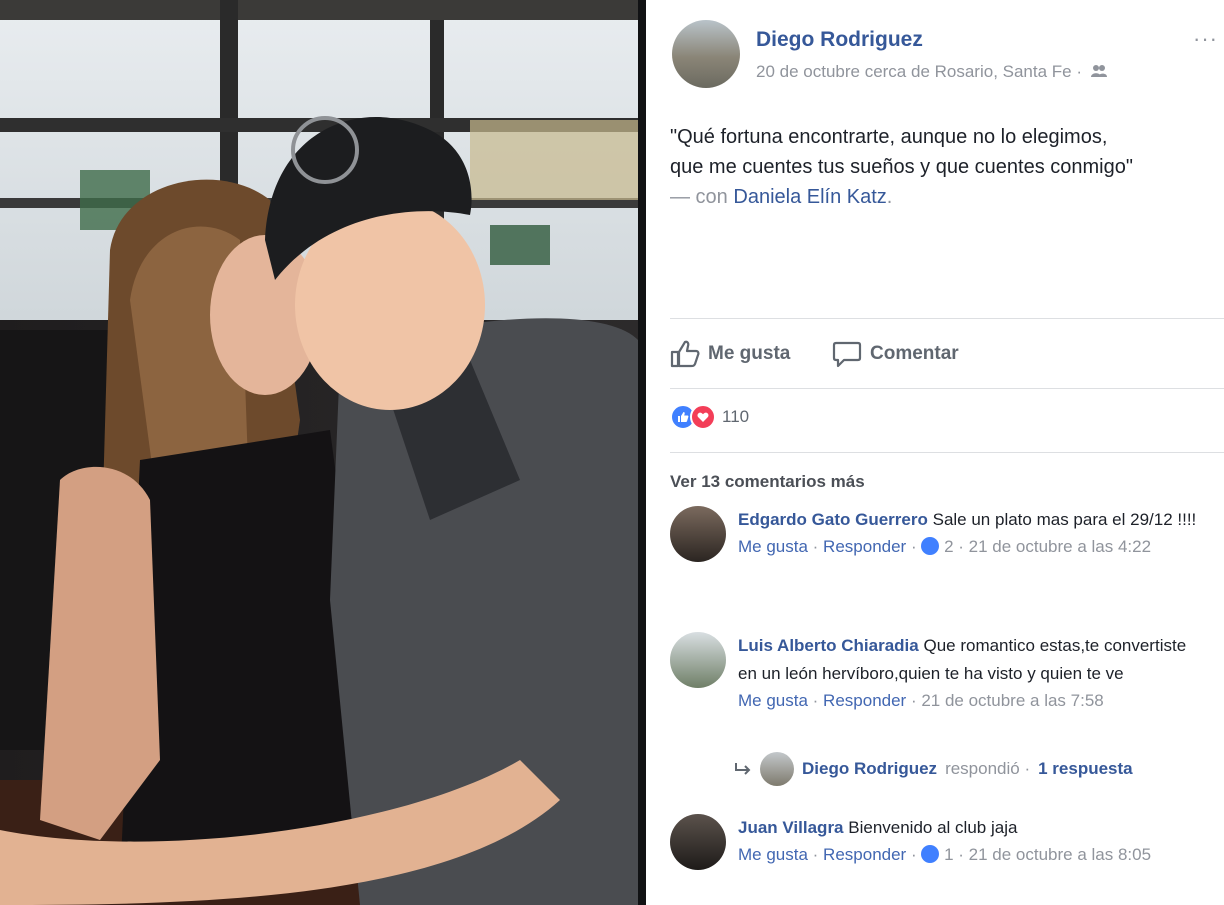 This screenshot has height=905, width=1224. I want to click on author-avatar, so click(706, 54).